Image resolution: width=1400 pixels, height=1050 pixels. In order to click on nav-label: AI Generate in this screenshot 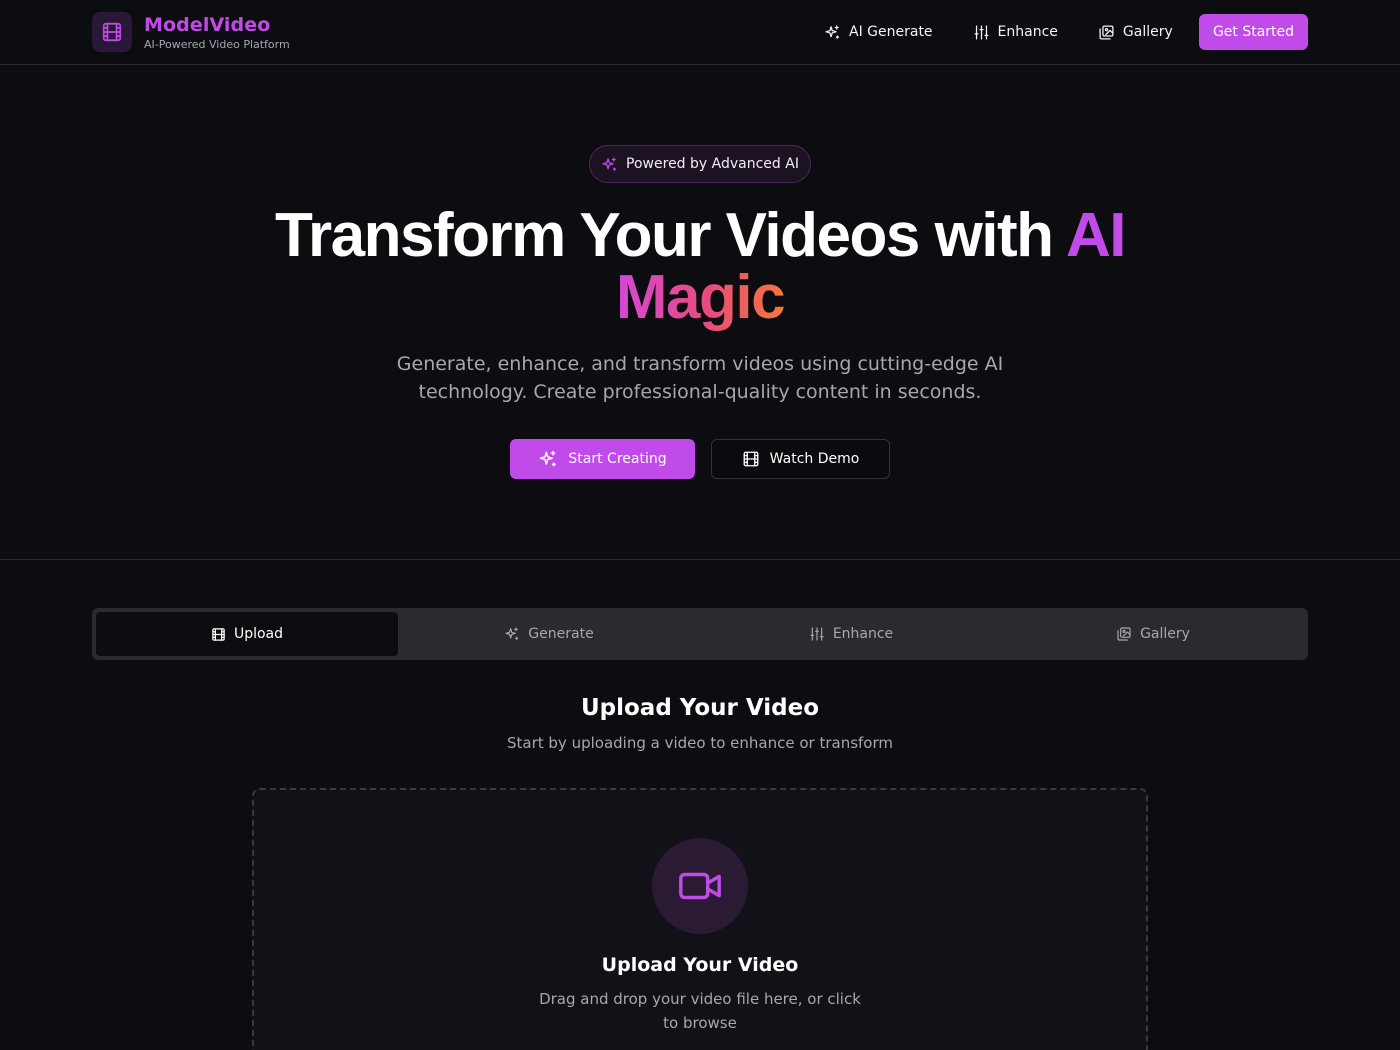, I will do `click(891, 32)`.